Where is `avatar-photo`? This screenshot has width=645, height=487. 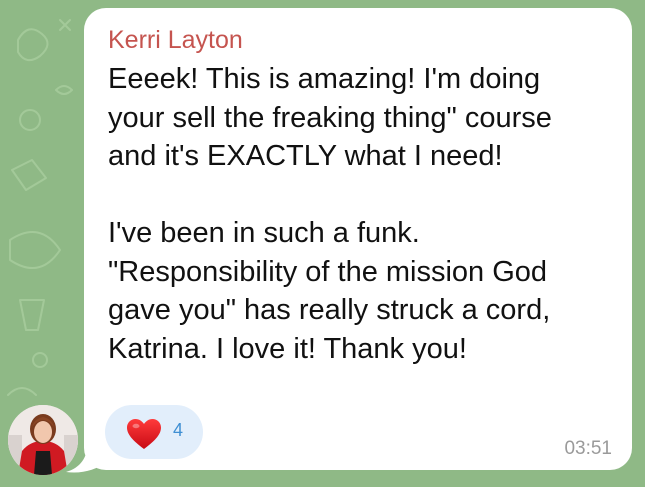 avatar-photo is located at coordinates (43, 440).